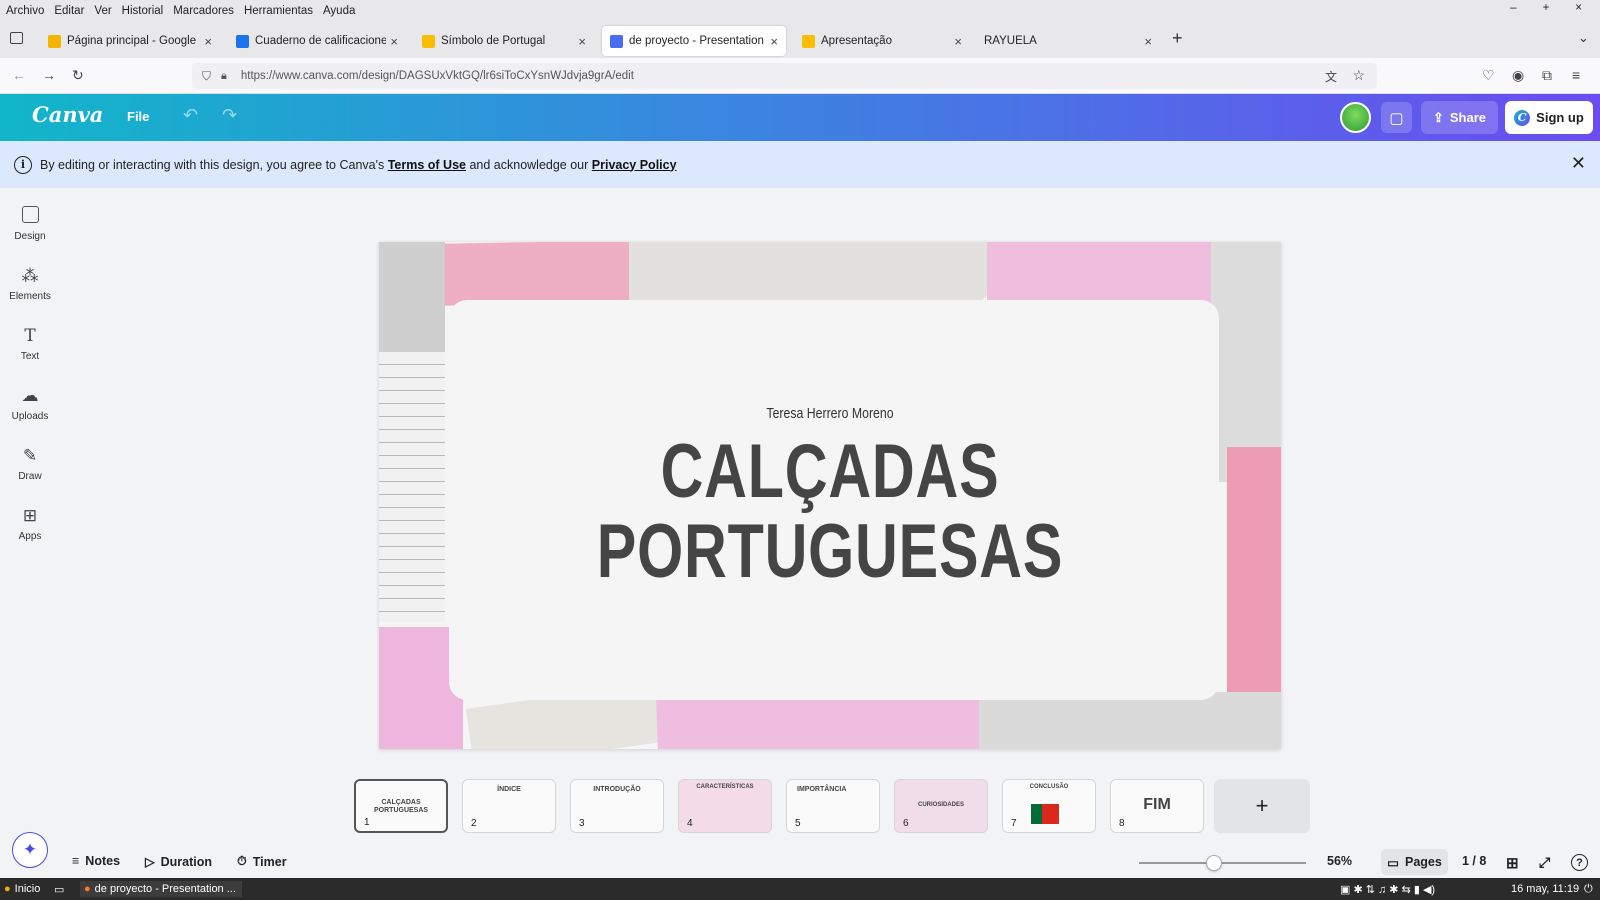  I want to click on file-menu-button: File, so click(138, 116).